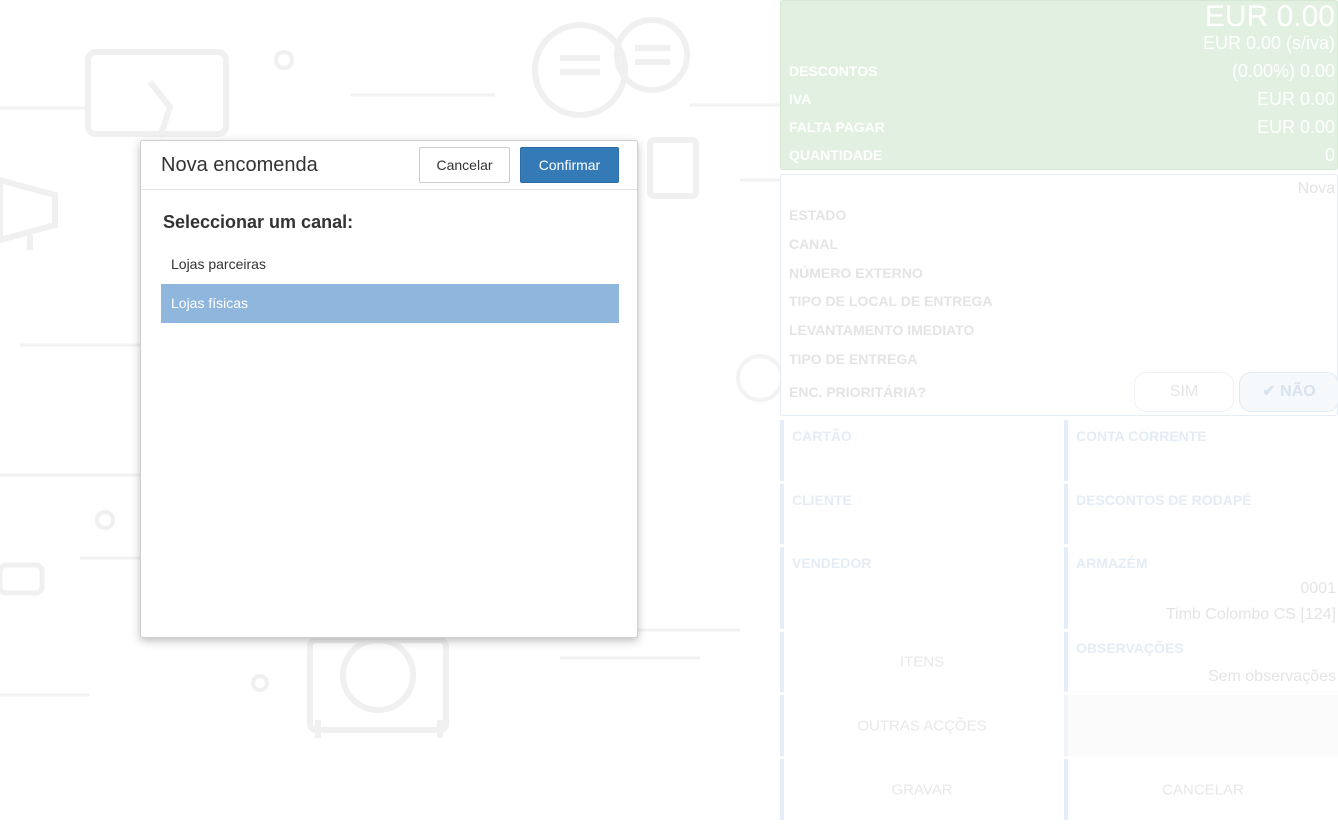 The image size is (1338, 828). I want to click on totals-label: IVA, so click(800, 99).